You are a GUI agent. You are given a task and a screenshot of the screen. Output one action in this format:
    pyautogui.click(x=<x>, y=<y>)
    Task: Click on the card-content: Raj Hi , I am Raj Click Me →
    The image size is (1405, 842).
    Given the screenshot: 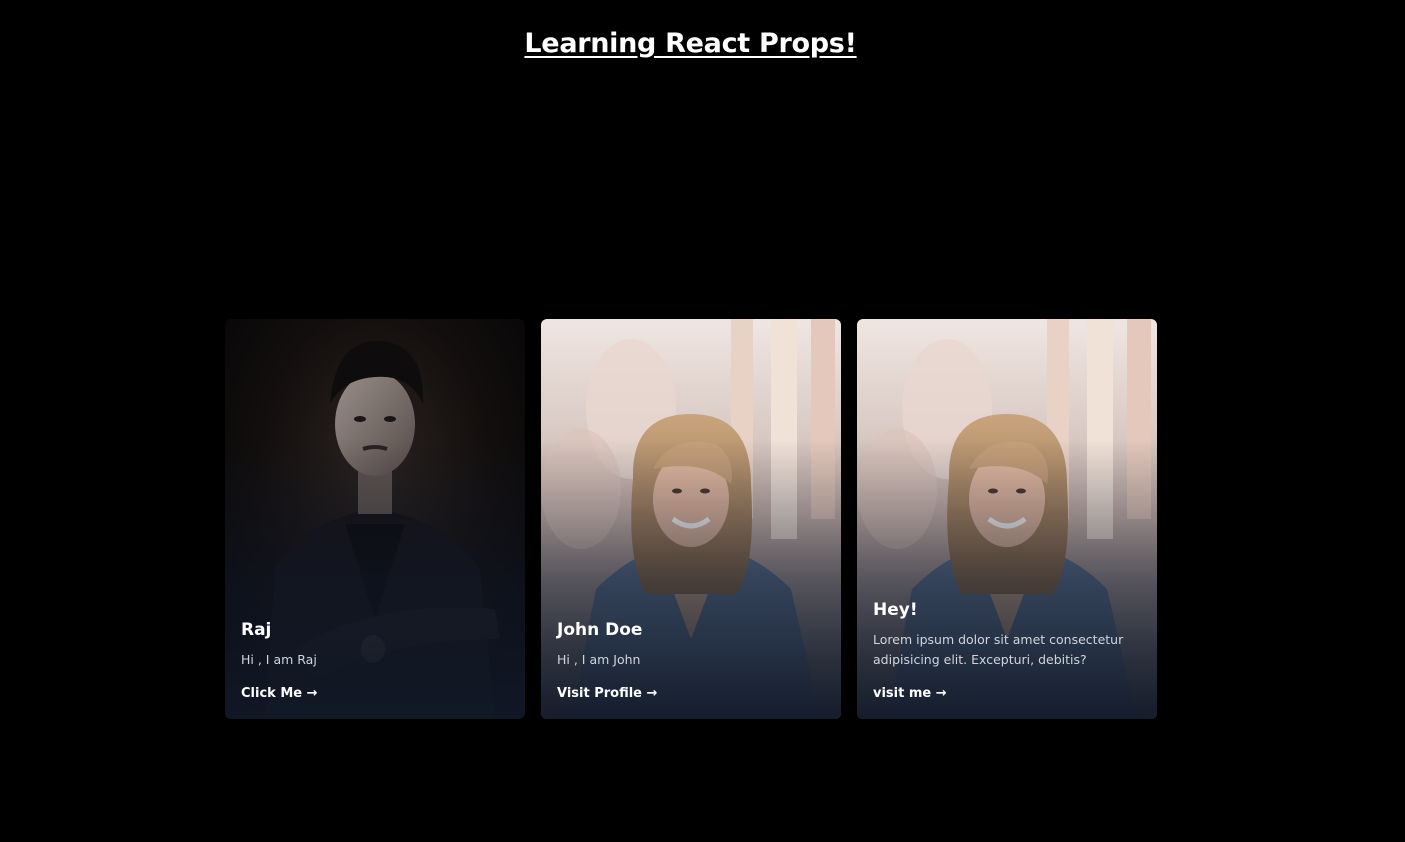 What is the action you would take?
    pyautogui.click(x=375, y=660)
    